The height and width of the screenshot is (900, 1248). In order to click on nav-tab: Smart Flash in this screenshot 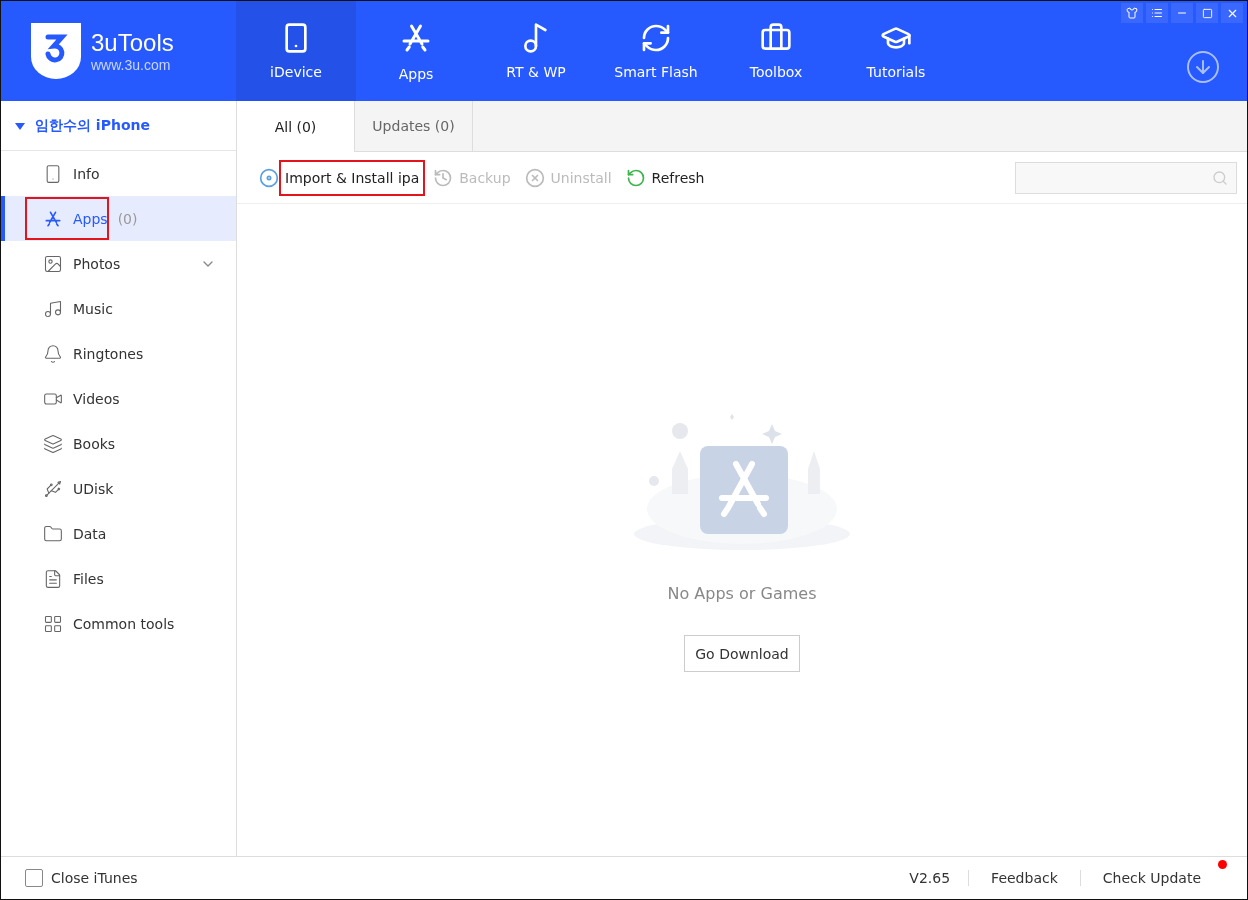, I will do `click(656, 51)`.